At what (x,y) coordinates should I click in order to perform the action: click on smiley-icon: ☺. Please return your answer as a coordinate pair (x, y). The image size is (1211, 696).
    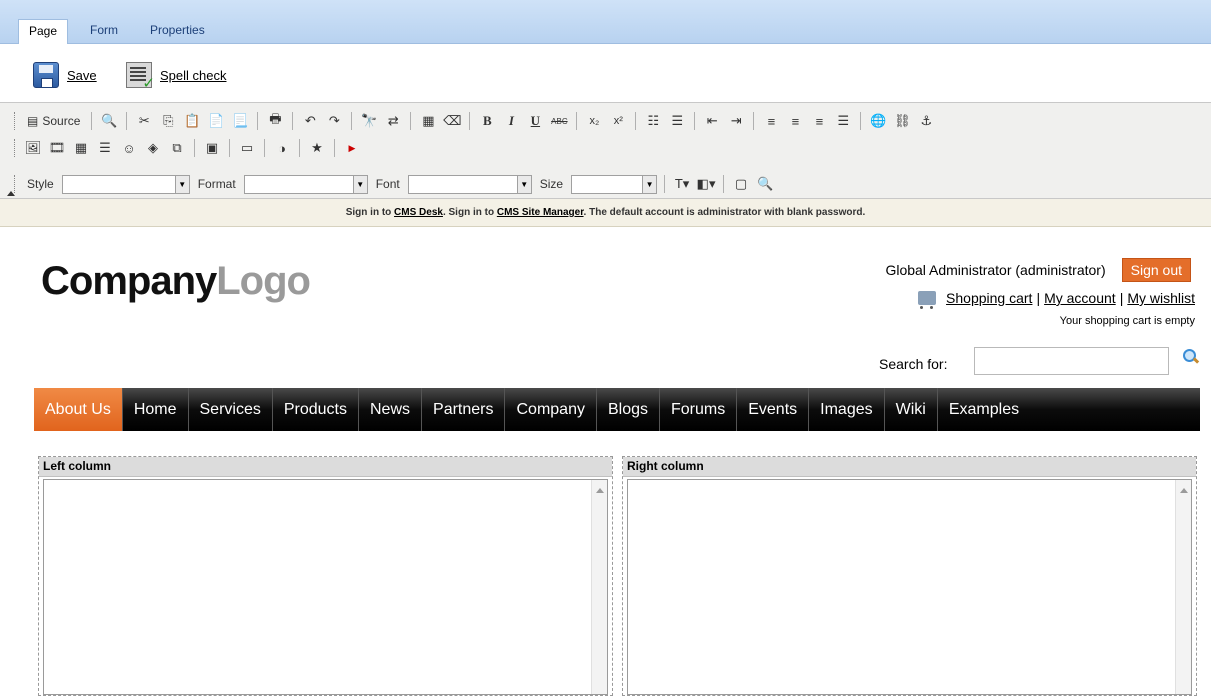
    Looking at the image, I should click on (129, 148).